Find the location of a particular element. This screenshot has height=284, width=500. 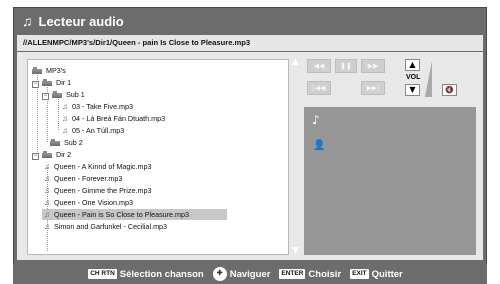

file-label: 04 - Lá Breá Fán Dtuath.mp3 is located at coordinates (119, 118).